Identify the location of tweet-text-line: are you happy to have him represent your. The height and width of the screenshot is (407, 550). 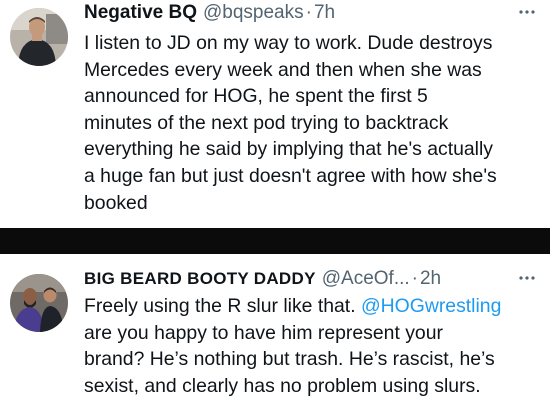
(263, 332).